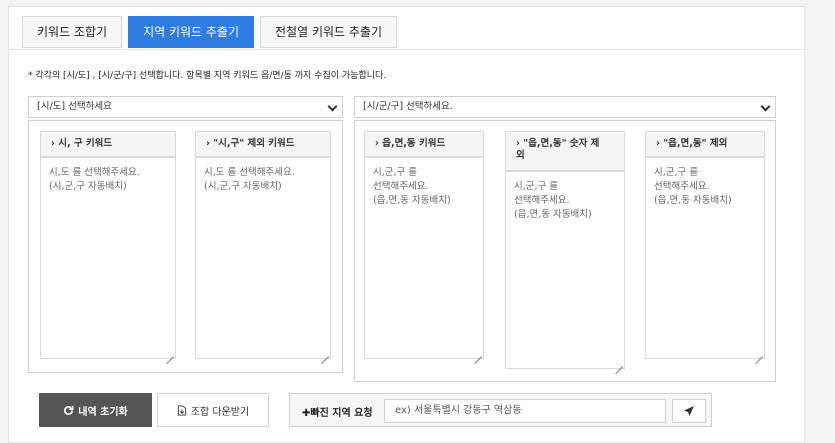 Image resolution: width=835 pixels, height=443 pixels. Describe the element at coordinates (525, 411) in the screenshot. I see `request-input: ex) 서울특별시 강동구 역삼동` at that location.